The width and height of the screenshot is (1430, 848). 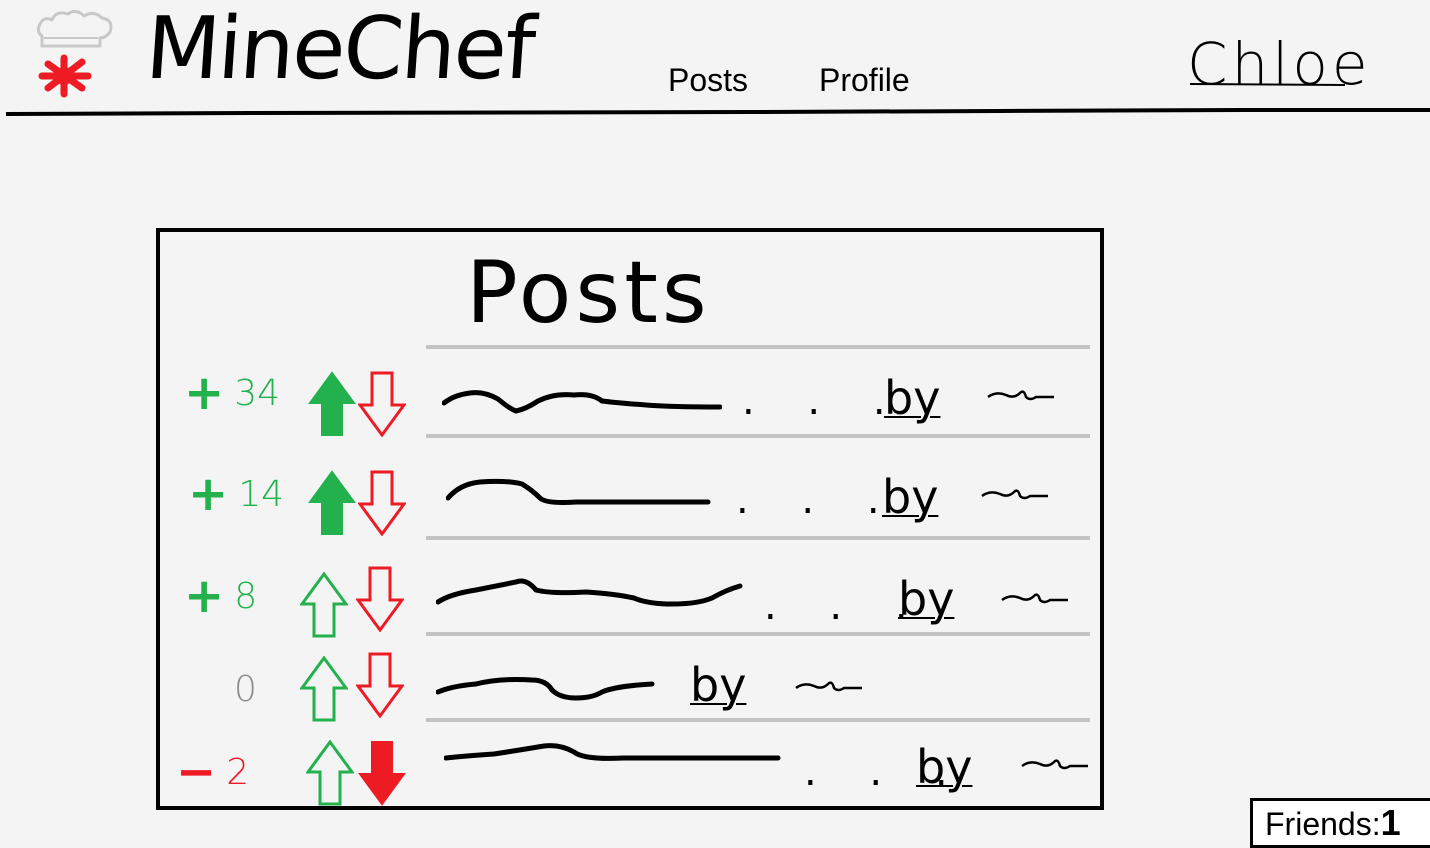 What do you see at coordinates (196, 772) in the screenshot?
I see `score-sign: −` at bounding box center [196, 772].